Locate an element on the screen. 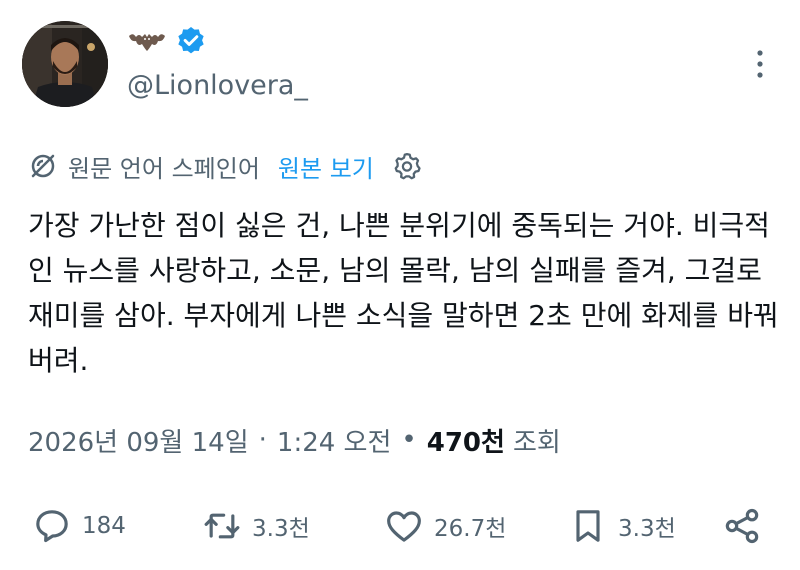 The image size is (800, 570). verified-badge-icon is located at coordinates (191, 40).